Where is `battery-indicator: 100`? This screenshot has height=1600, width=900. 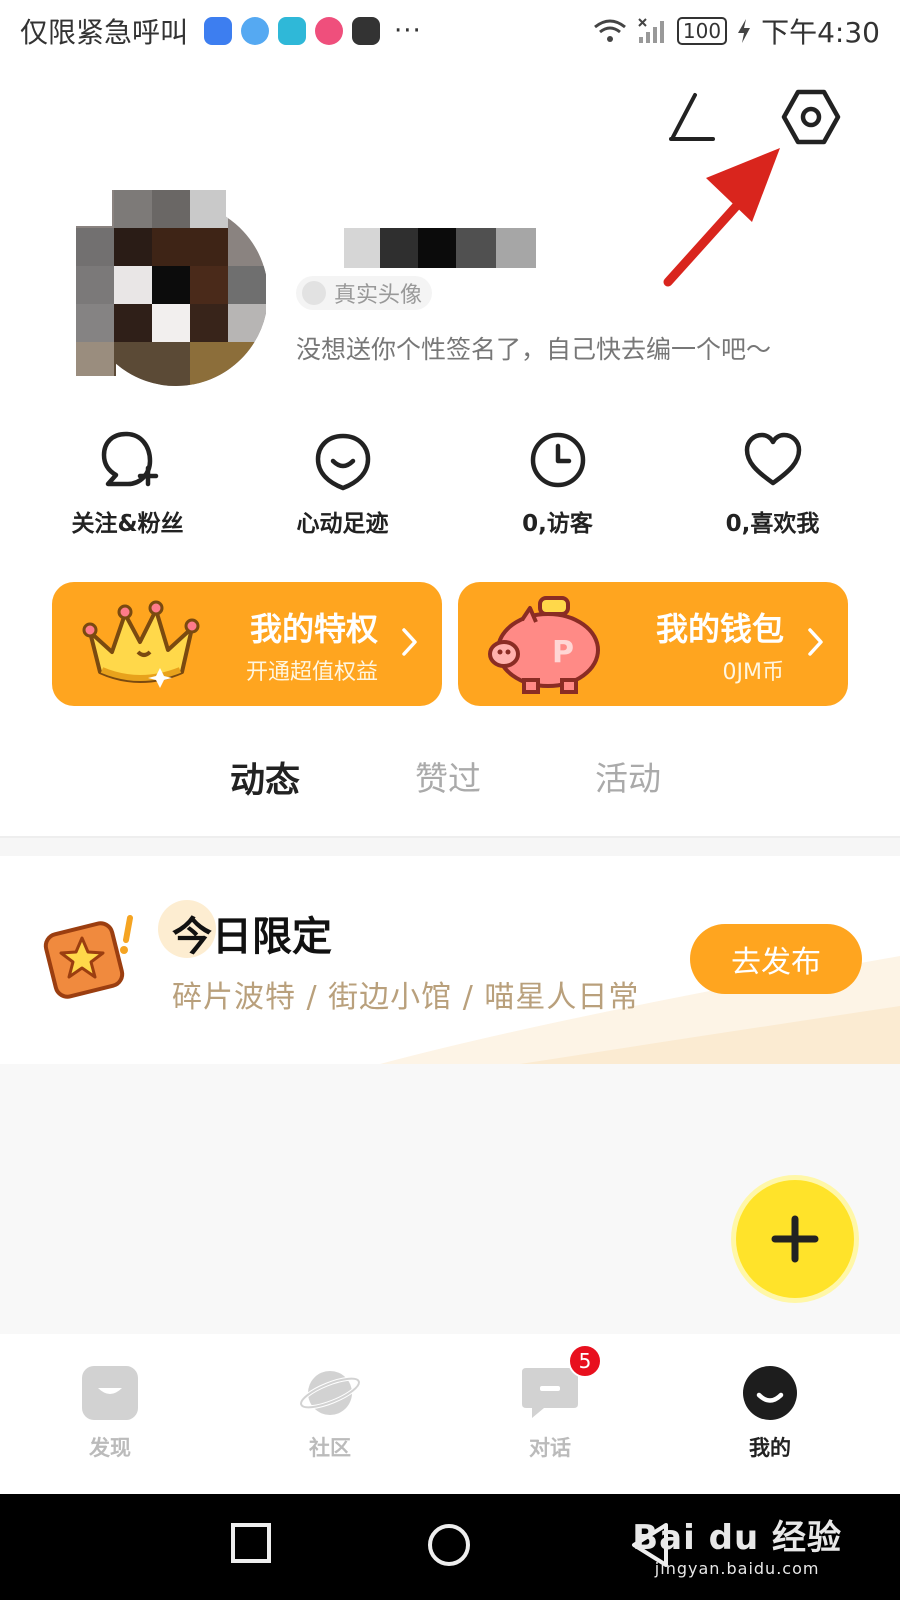
battery-indicator: 100 is located at coordinates (702, 31).